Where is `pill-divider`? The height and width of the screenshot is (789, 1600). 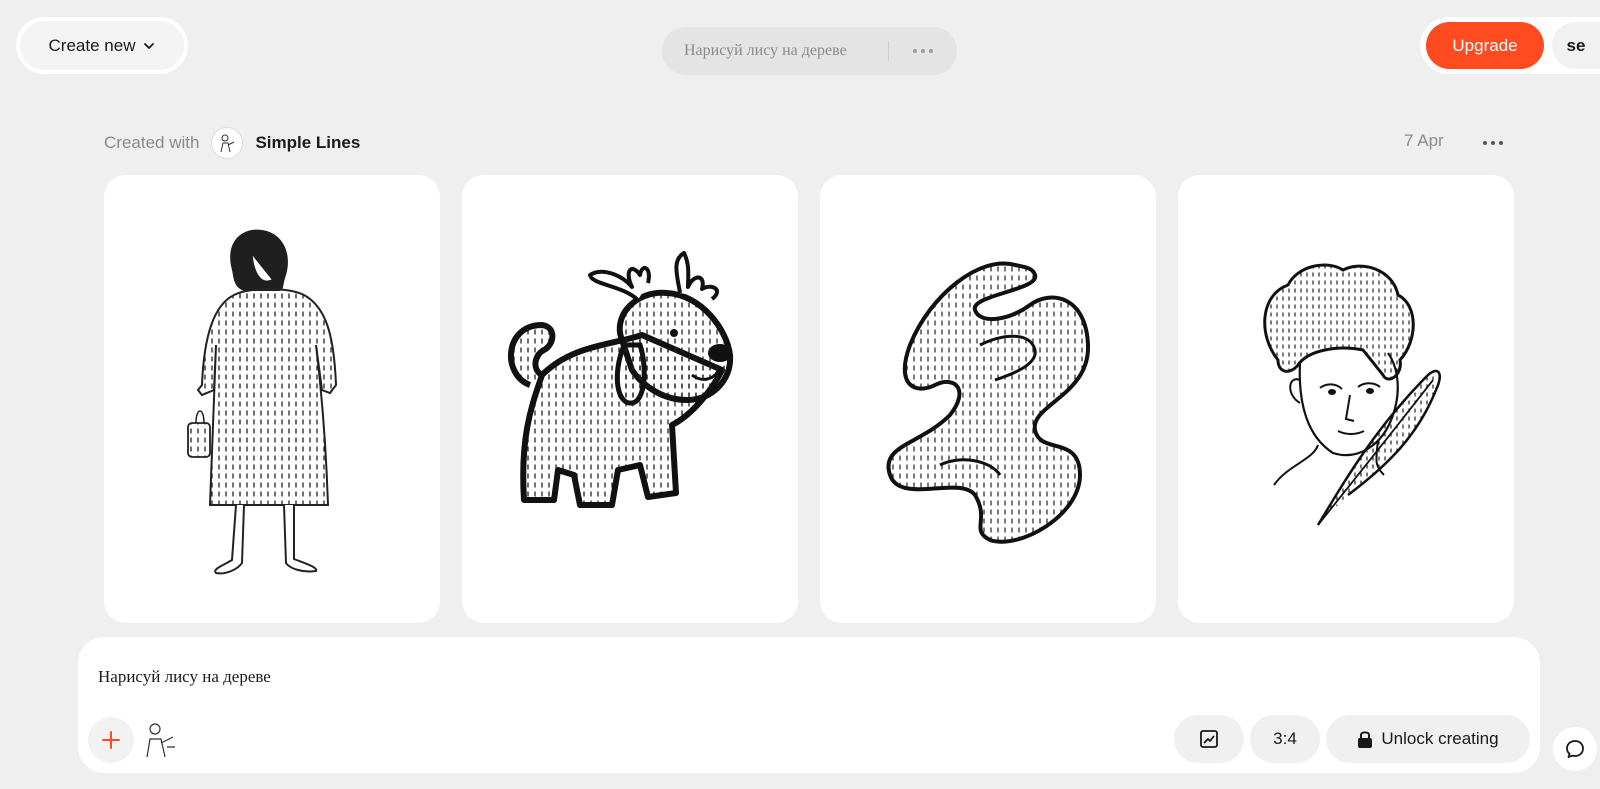
pill-divider is located at coordinates (888, 51).